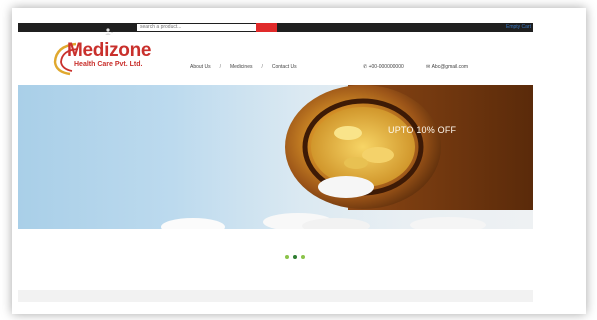 The height and width of the screenshot is (320, 597). Describe the element at coordinates (109, 50) in the screenshot. I see `logo-name: Medizone` at that location.